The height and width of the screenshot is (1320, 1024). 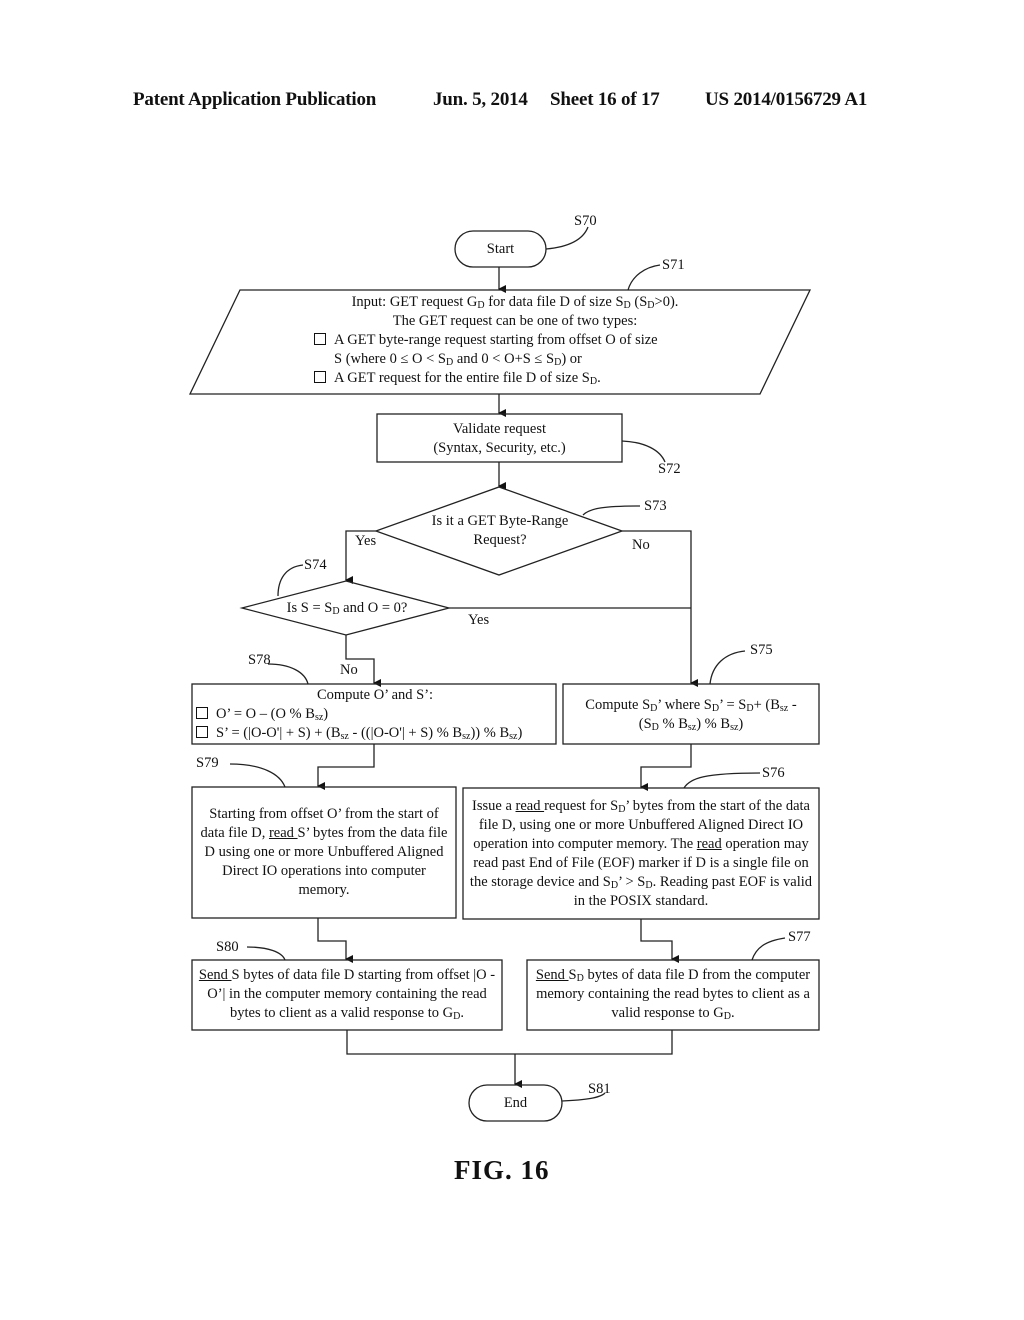 I want to click on figure-caption: FIG. 16, so click(x=502, y=1170).